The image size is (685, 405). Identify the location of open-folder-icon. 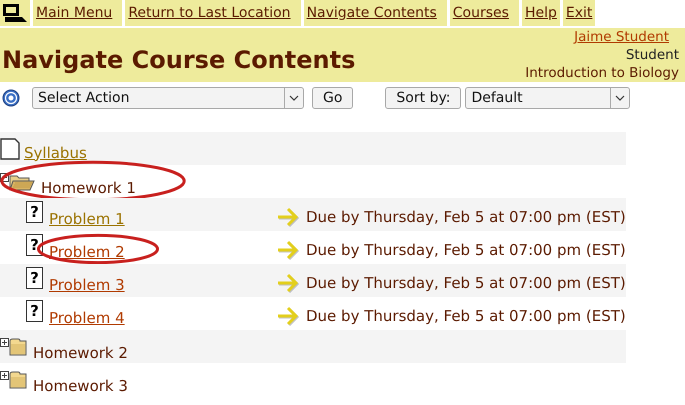
(22, 182).